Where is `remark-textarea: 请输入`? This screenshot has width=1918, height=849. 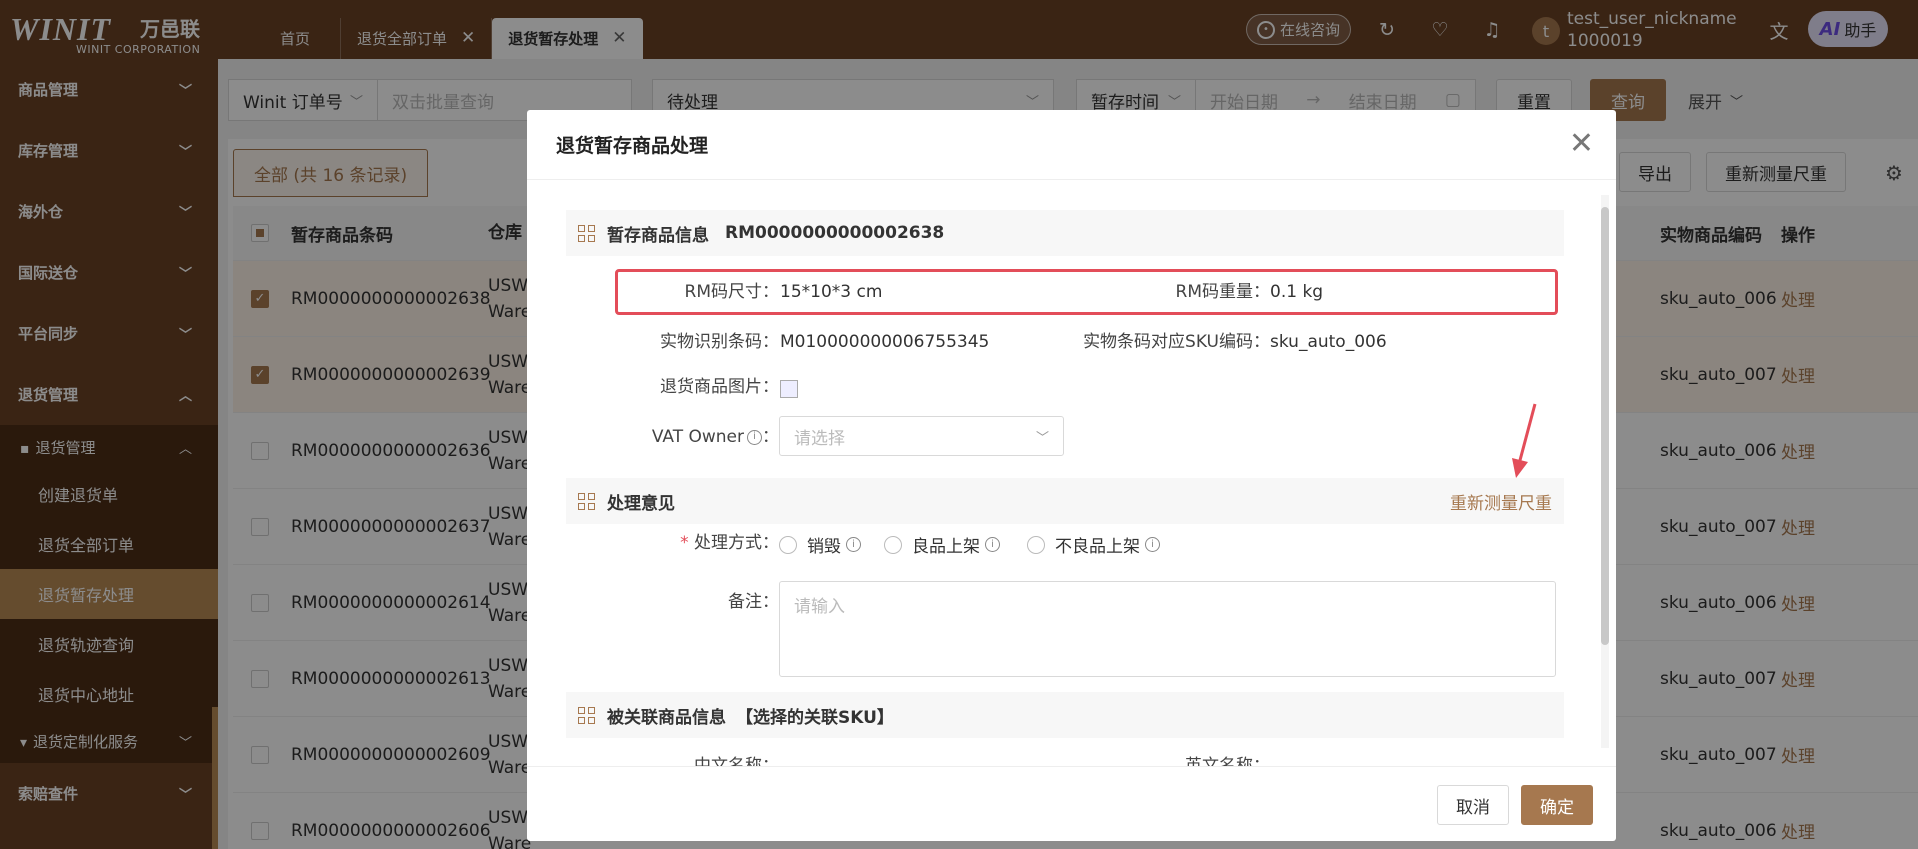 remark-textarea: 请输入 is located at coordinates (1167, 629).